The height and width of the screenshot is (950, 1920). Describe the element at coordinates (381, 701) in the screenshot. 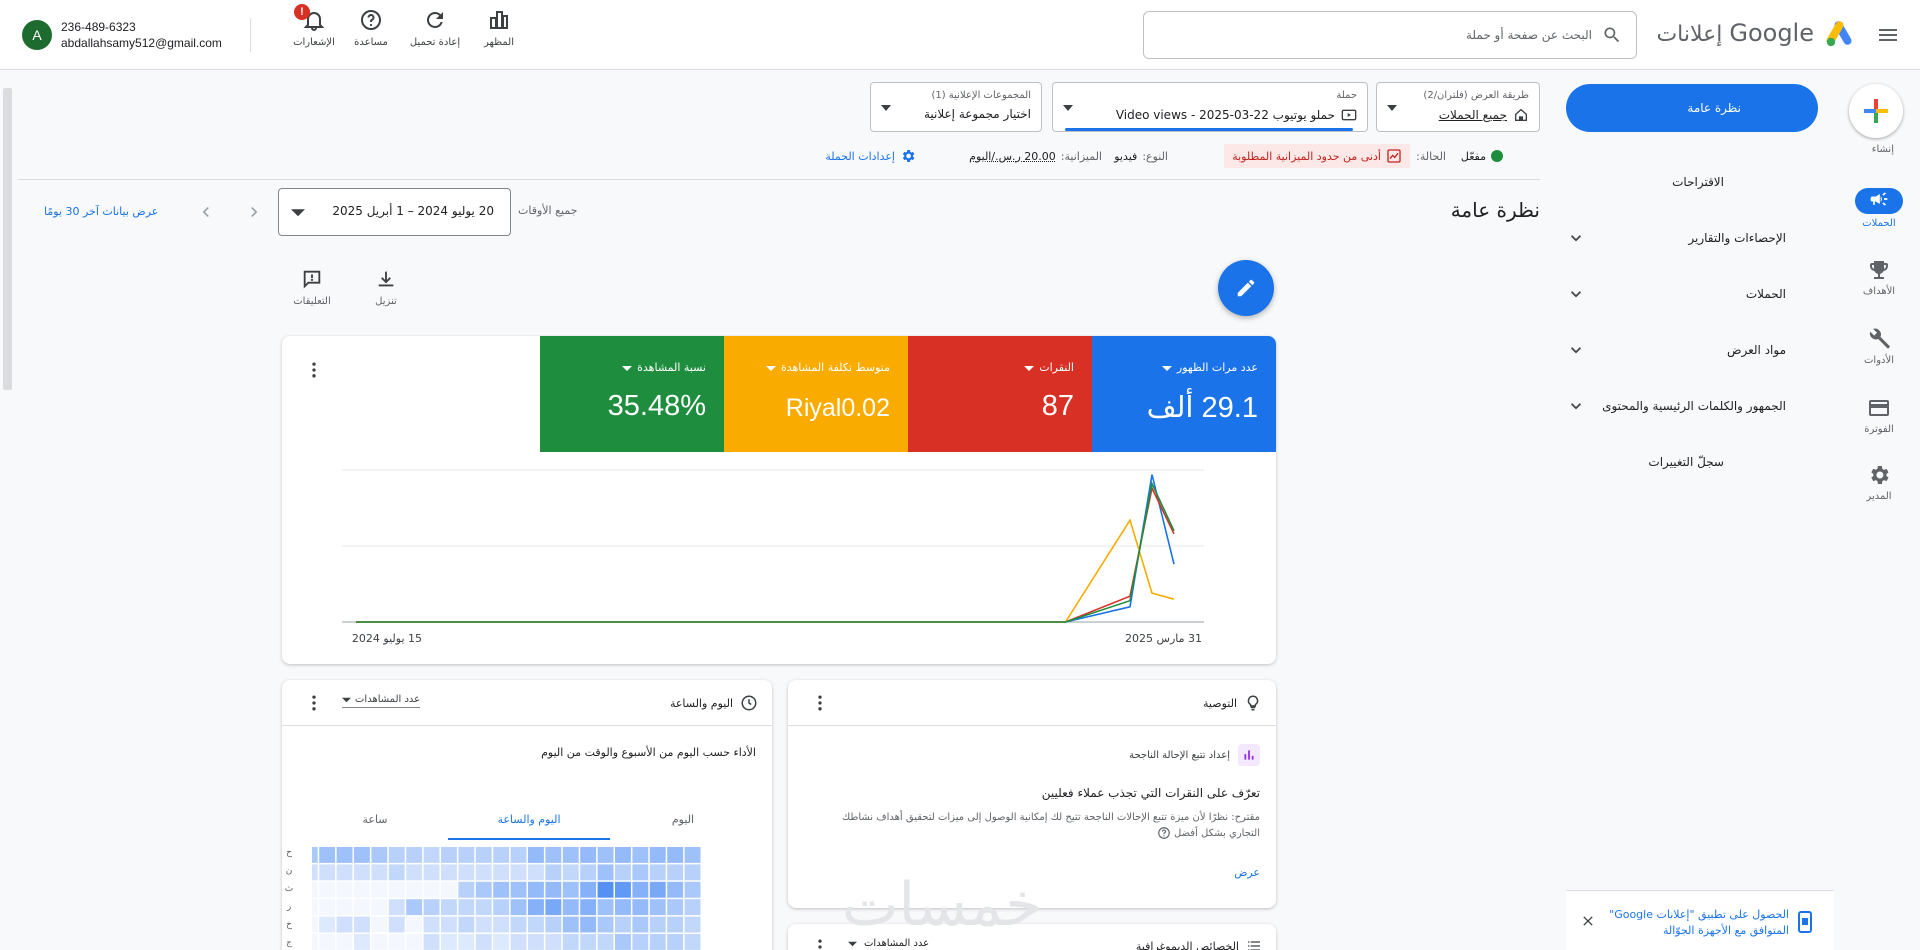

I see `day-hour-metric-selector: عدد المشاهدات` at that location.